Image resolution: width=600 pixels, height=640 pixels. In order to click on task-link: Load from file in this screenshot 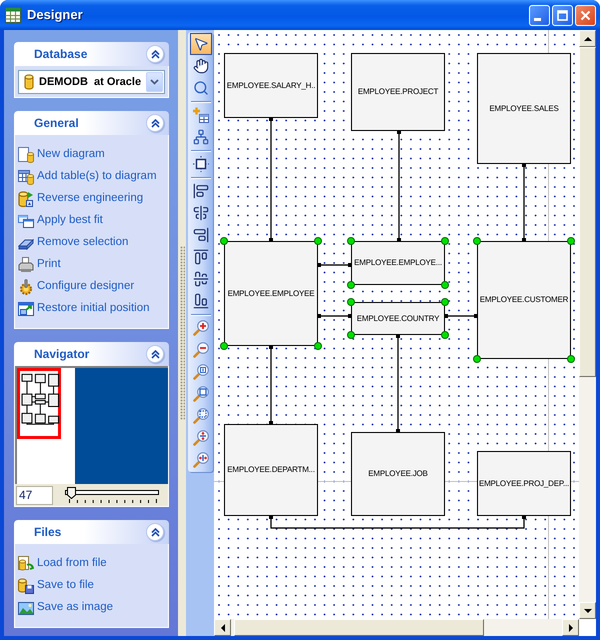, I will do `click(93, 564)`.